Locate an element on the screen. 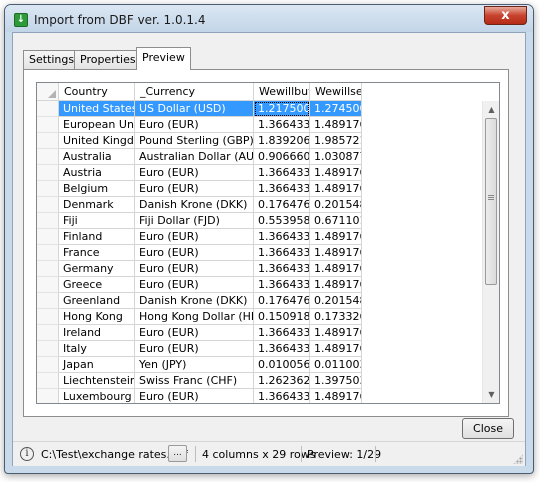 The width and height of the screenshot is (540, 482). table-cell: United States is located at coordinates (97, 109).